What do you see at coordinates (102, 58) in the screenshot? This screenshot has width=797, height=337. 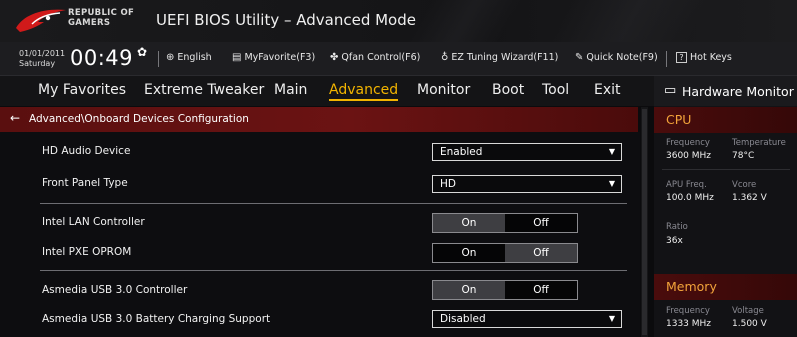 I see `clock: 00:49` at bounding box center [102, 58].